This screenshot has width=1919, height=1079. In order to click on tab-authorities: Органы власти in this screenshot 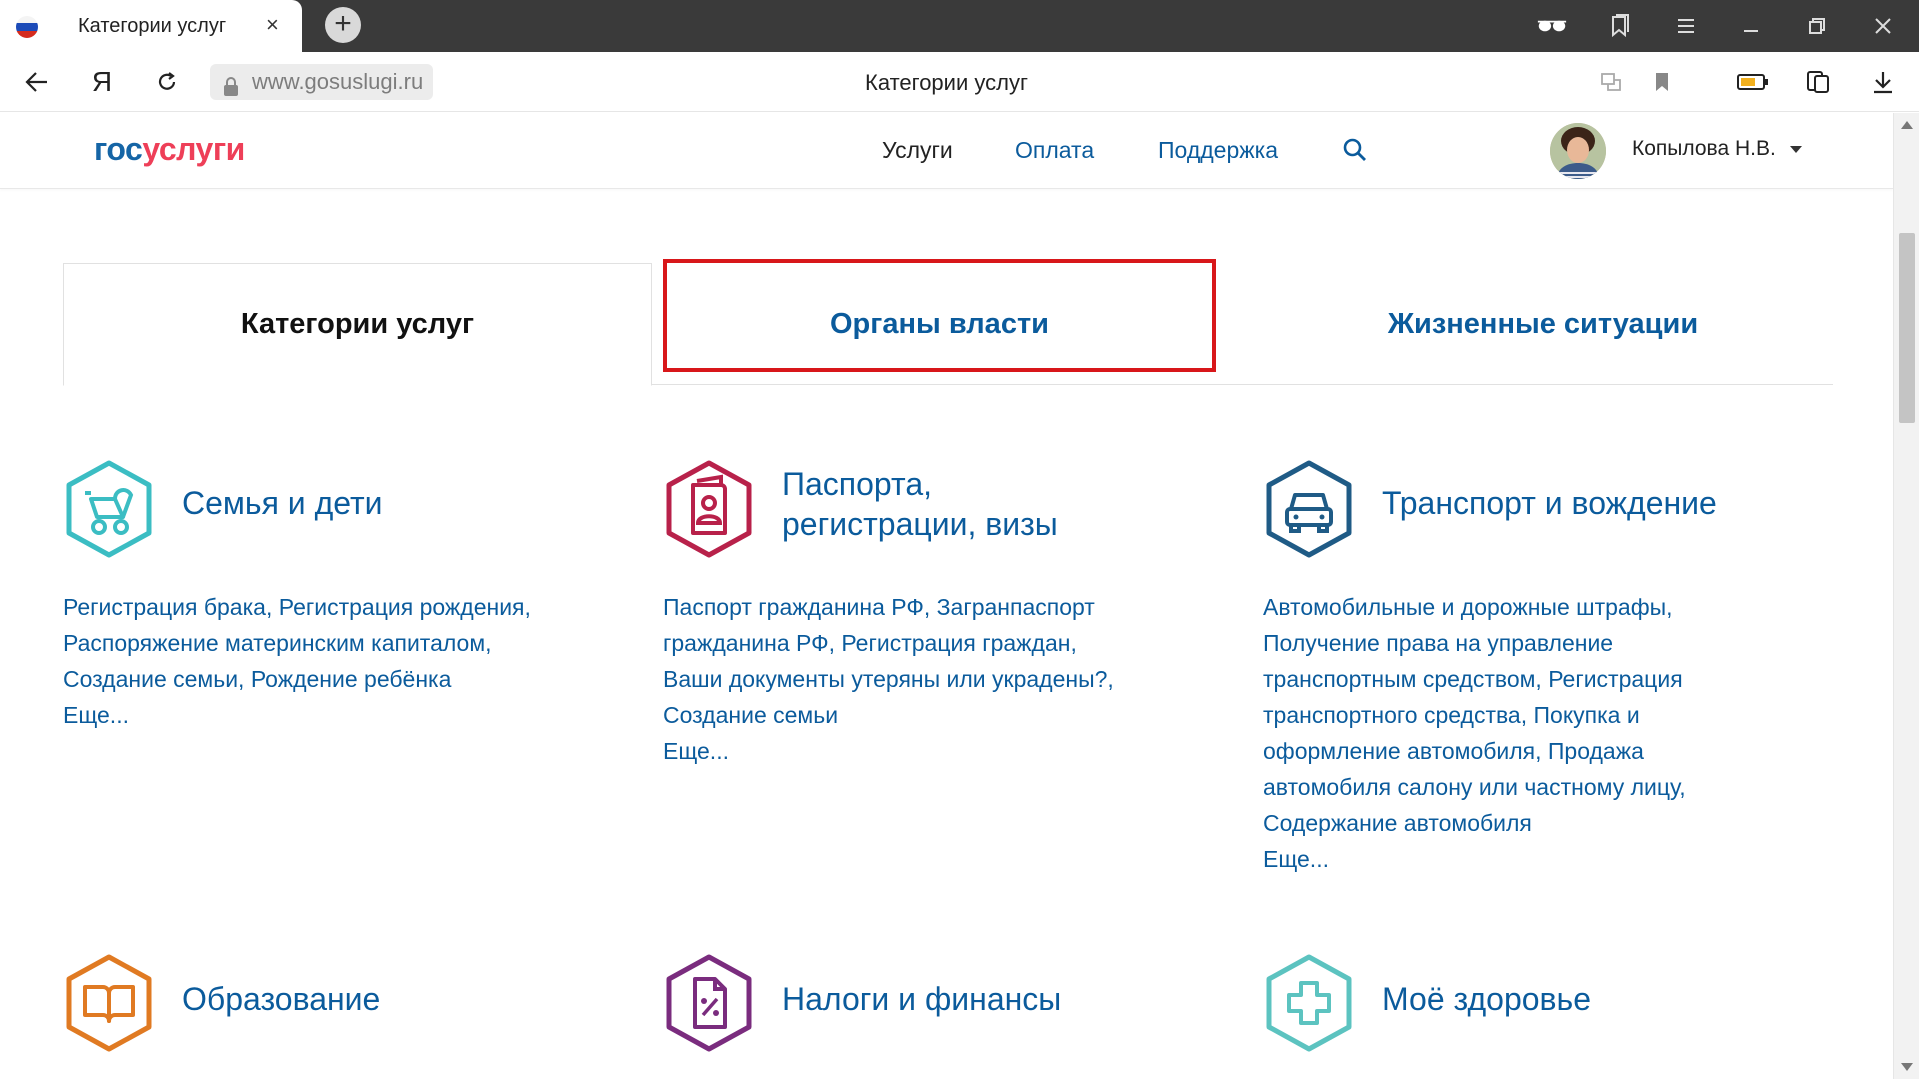, I will do `click(939, 322)`.